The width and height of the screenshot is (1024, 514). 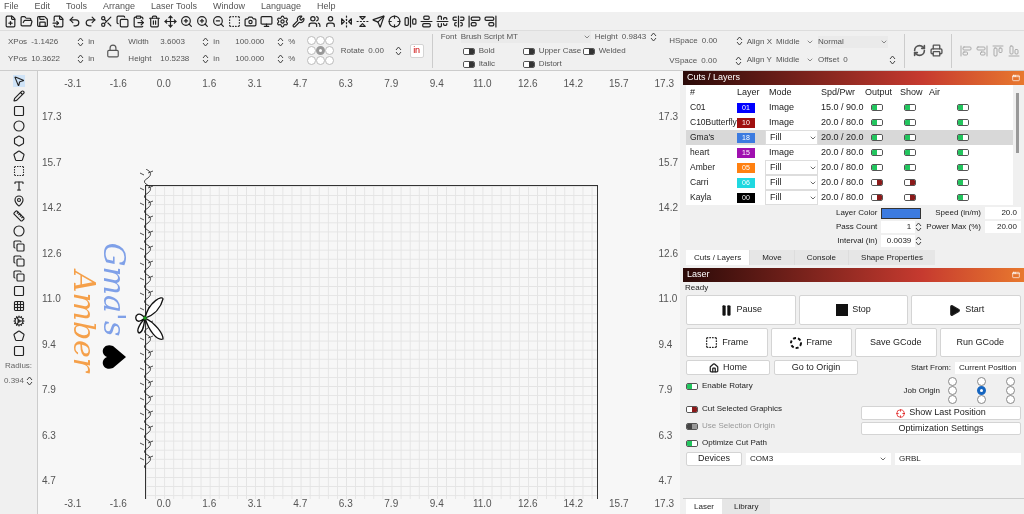 I want to click on pentagon-icon, so click(x=18, y=156).